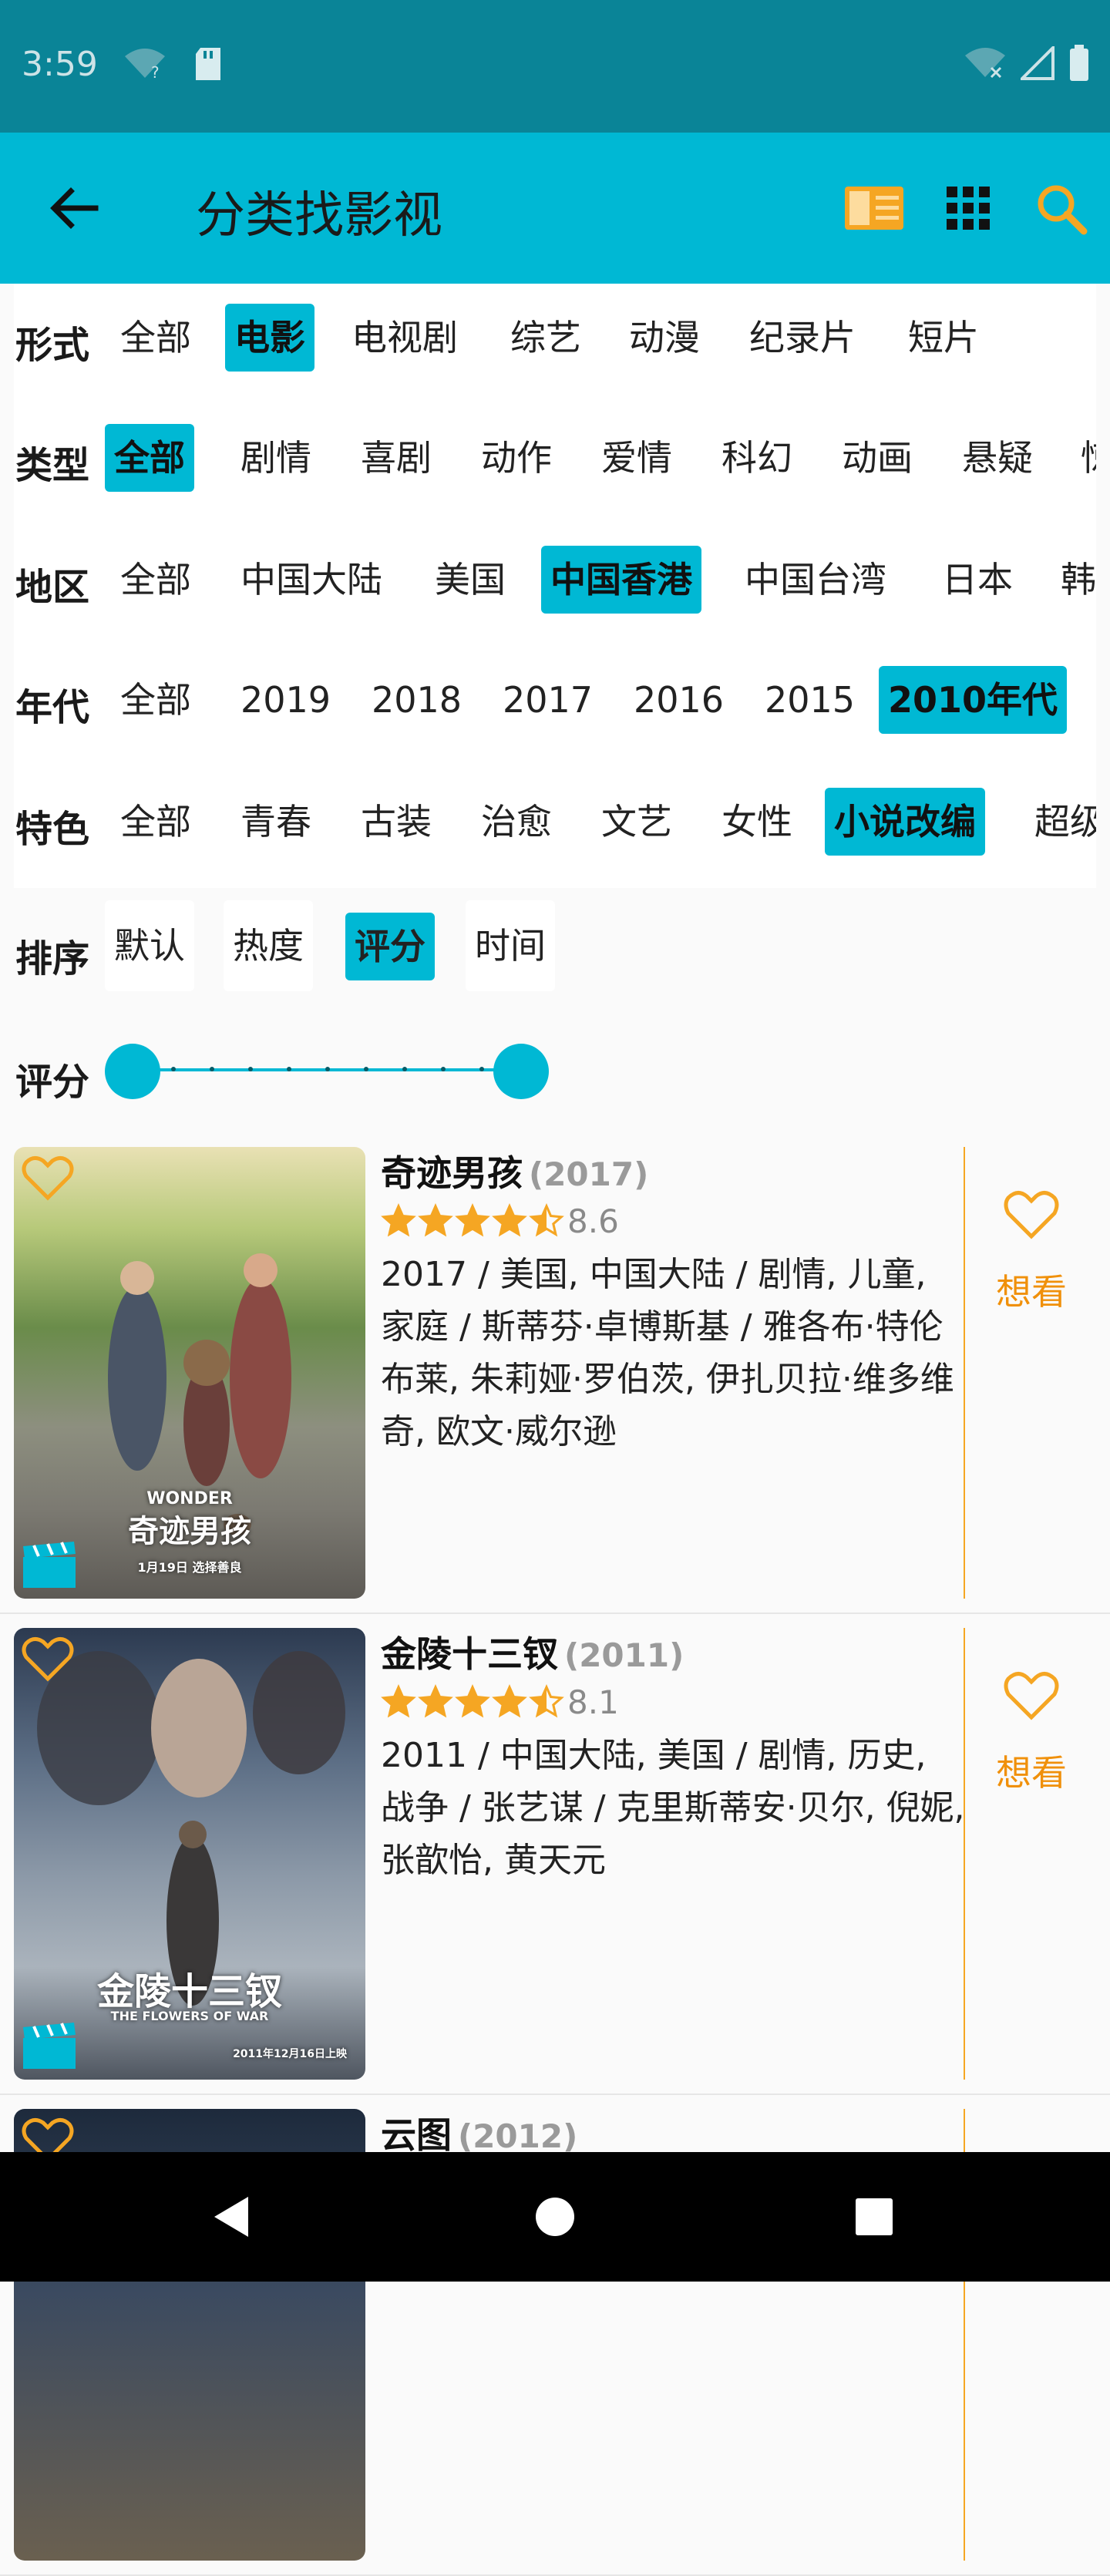 The image size is (1110, 2576). What do you see at coordinates (877, 458) in the screenshot?
I see `chip-genre-animation: 动画` at bounding box center [877, 458].